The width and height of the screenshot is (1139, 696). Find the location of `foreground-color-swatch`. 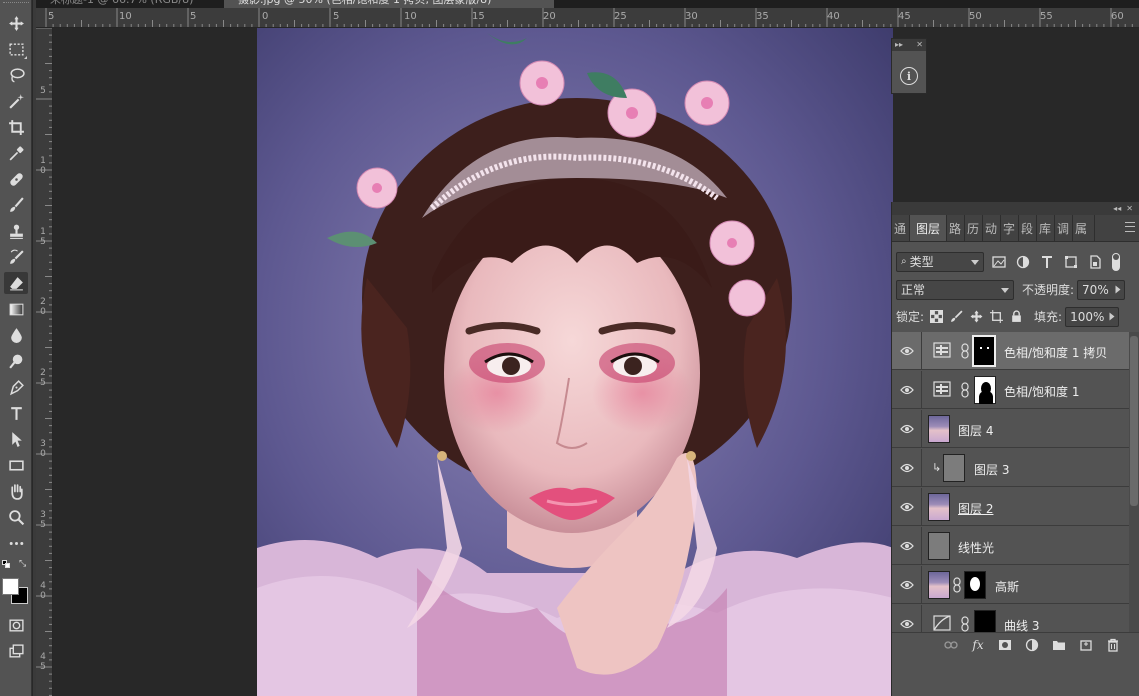

foreground-color-swatch is located at coordinates (10, 586).